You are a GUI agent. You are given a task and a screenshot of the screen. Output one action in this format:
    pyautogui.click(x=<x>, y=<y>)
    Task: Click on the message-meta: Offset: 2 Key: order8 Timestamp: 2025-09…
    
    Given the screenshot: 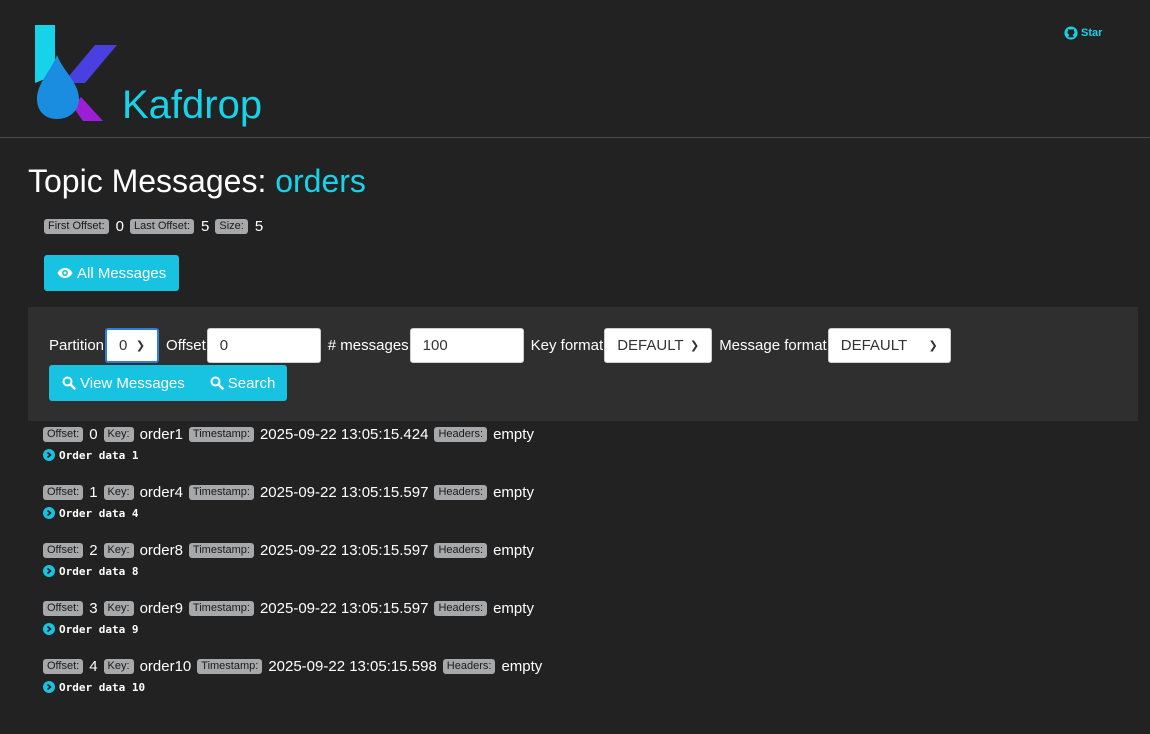 What is the action you would take?
    pyautogui.click(x=295, y=550)
    